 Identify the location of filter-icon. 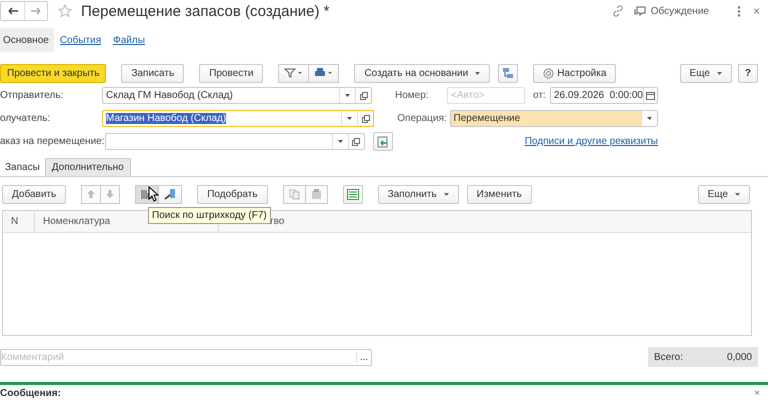
(294, 73).